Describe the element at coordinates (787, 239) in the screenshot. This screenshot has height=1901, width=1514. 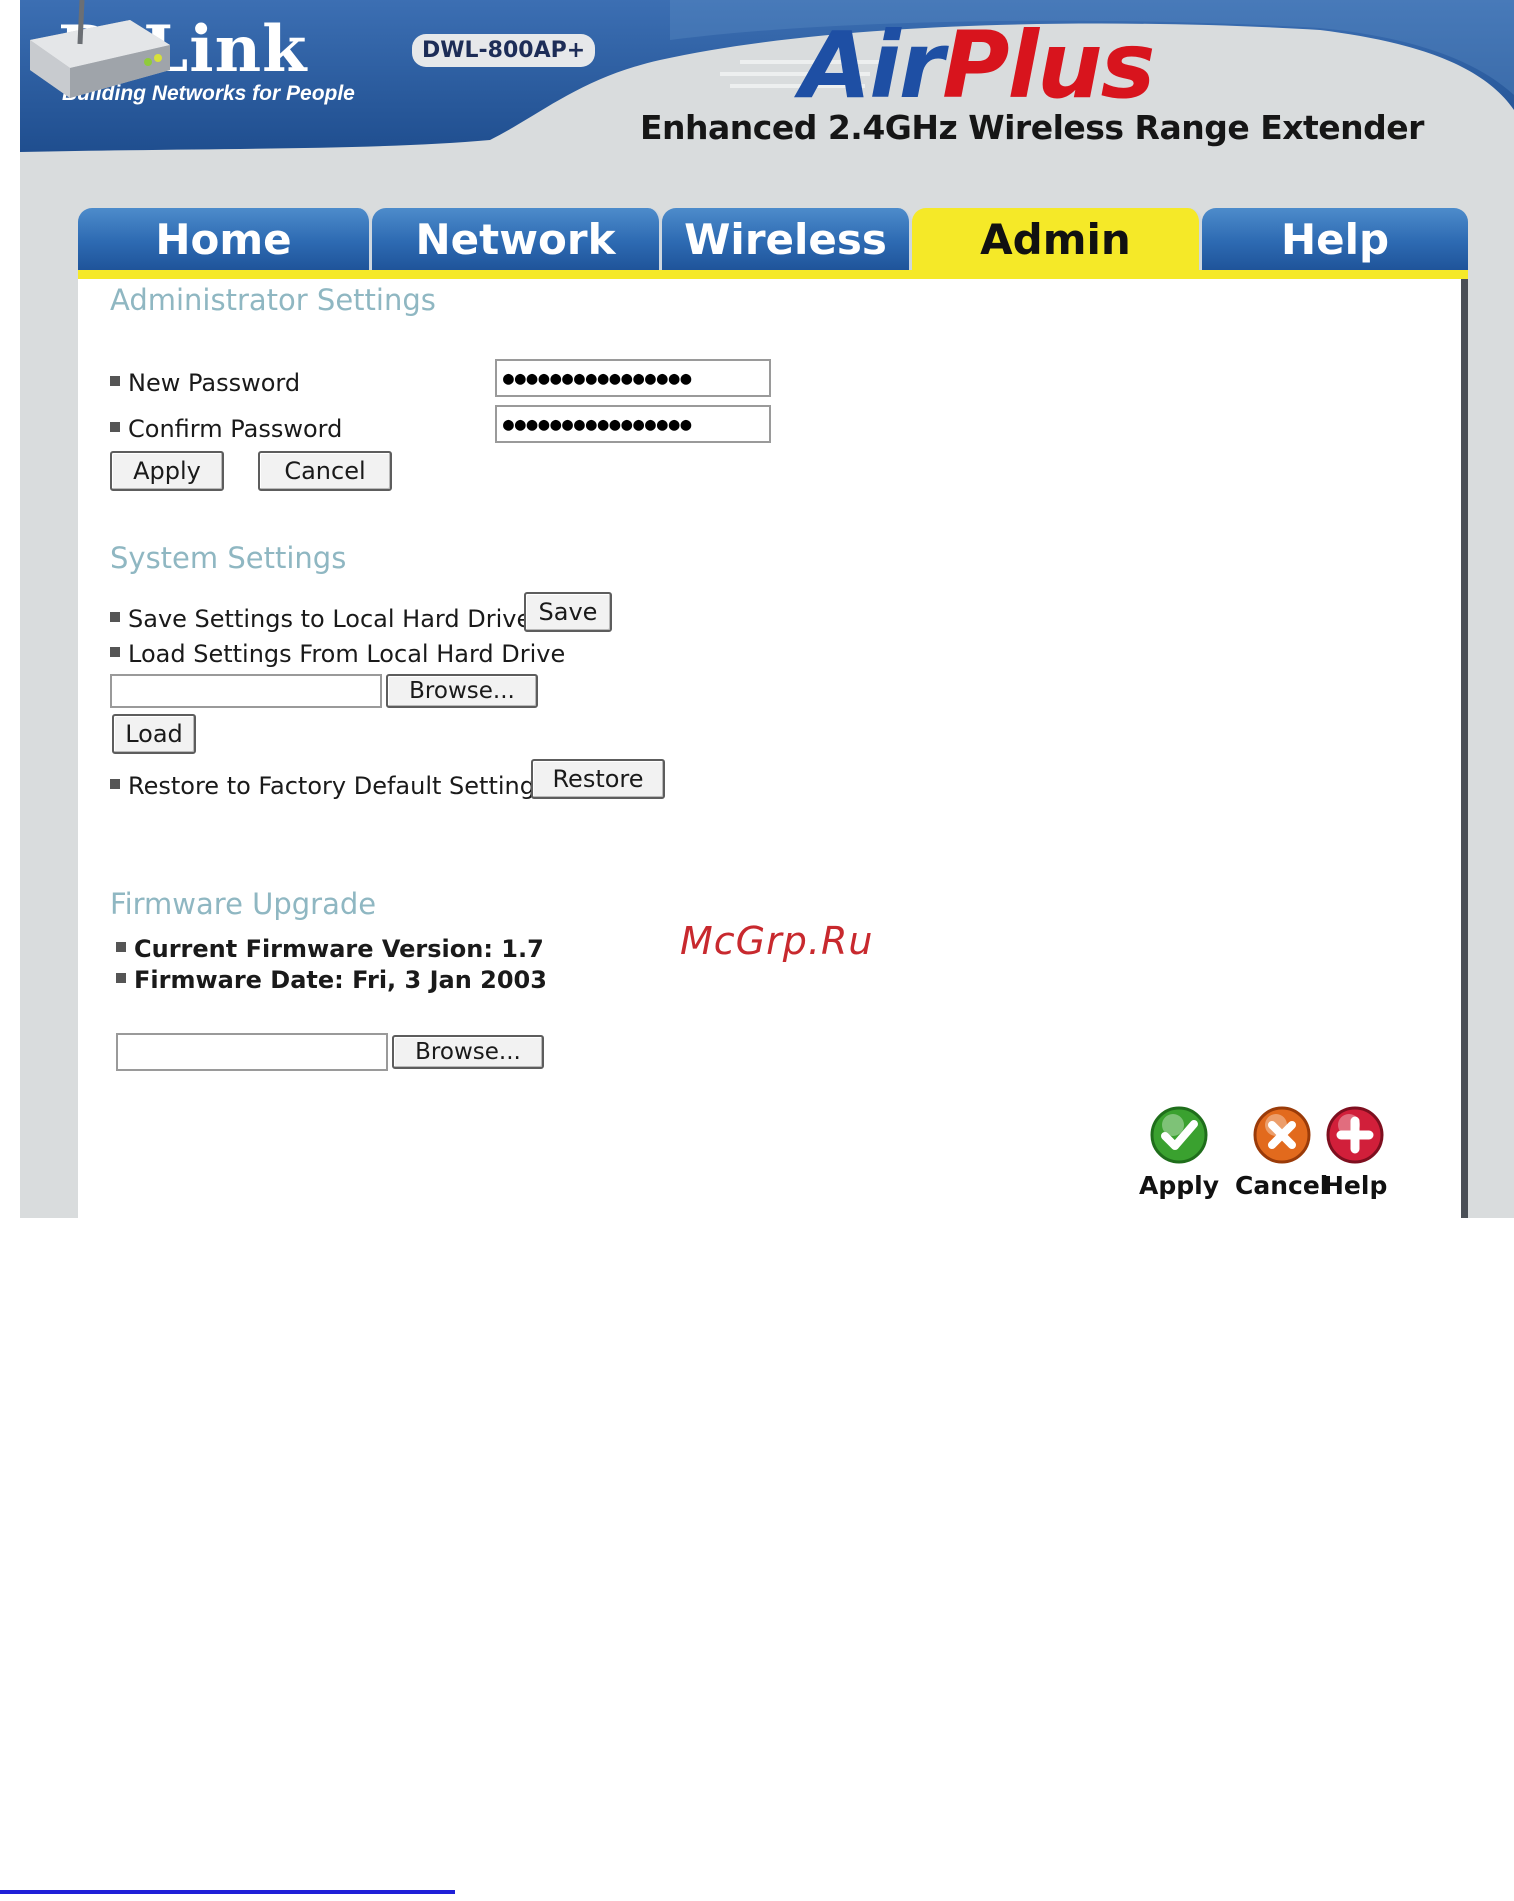
I see `tab-wireless: Wireless` at that location.